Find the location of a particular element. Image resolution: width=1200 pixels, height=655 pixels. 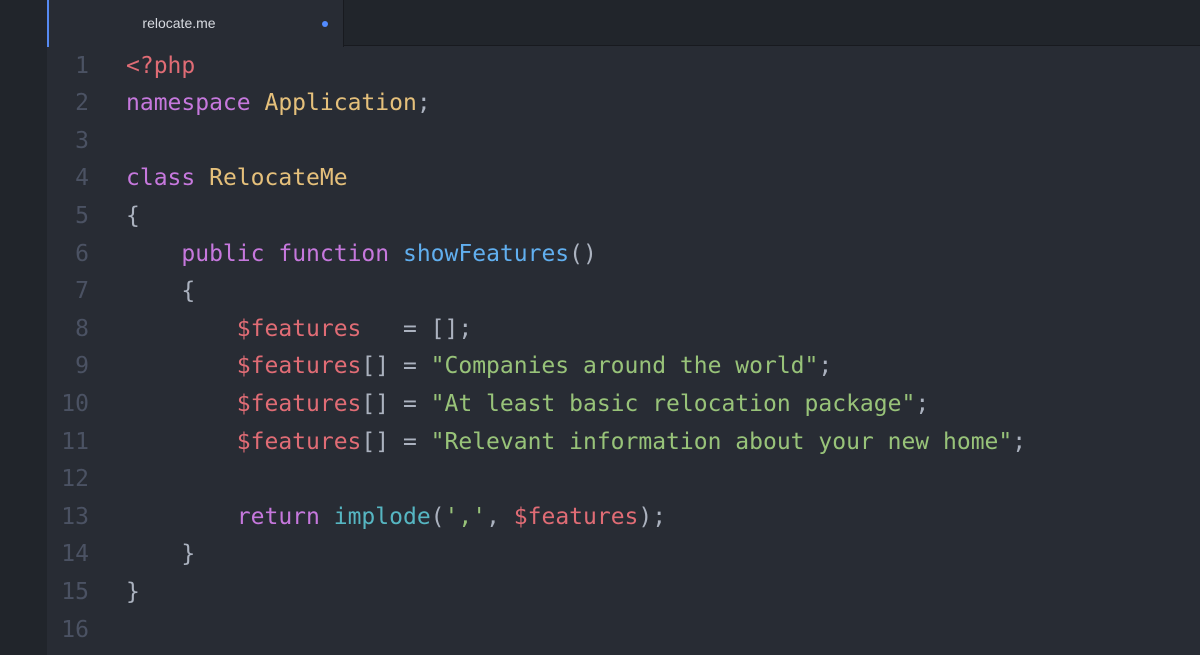

code-token-plain: , is located at coordinates (500, 516).